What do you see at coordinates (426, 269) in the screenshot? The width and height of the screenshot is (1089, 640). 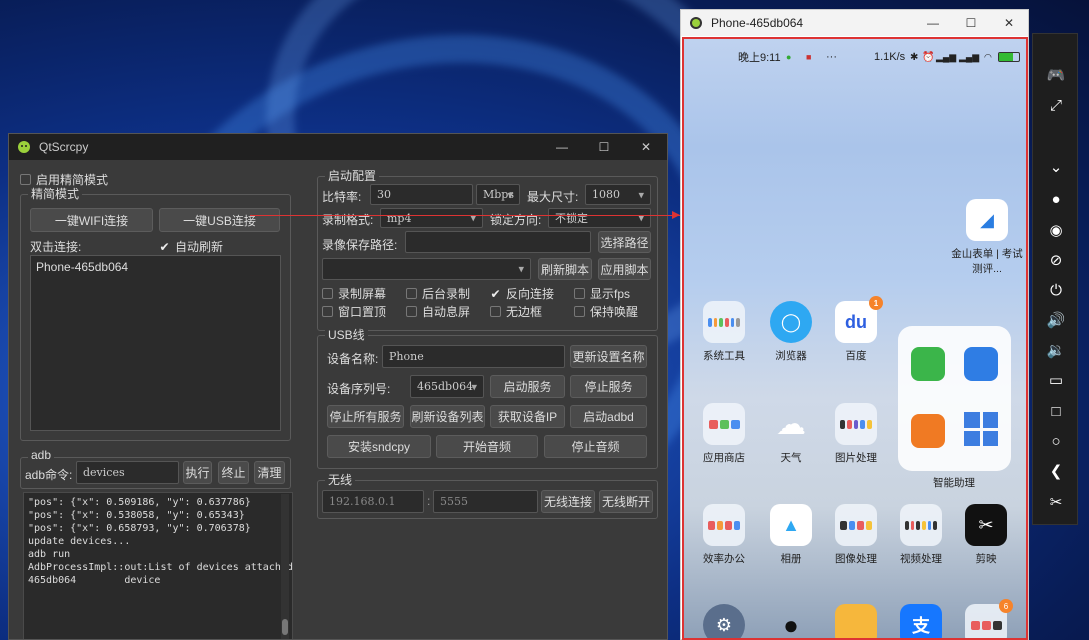 I see `script-select` at bounding box center [426, 269].